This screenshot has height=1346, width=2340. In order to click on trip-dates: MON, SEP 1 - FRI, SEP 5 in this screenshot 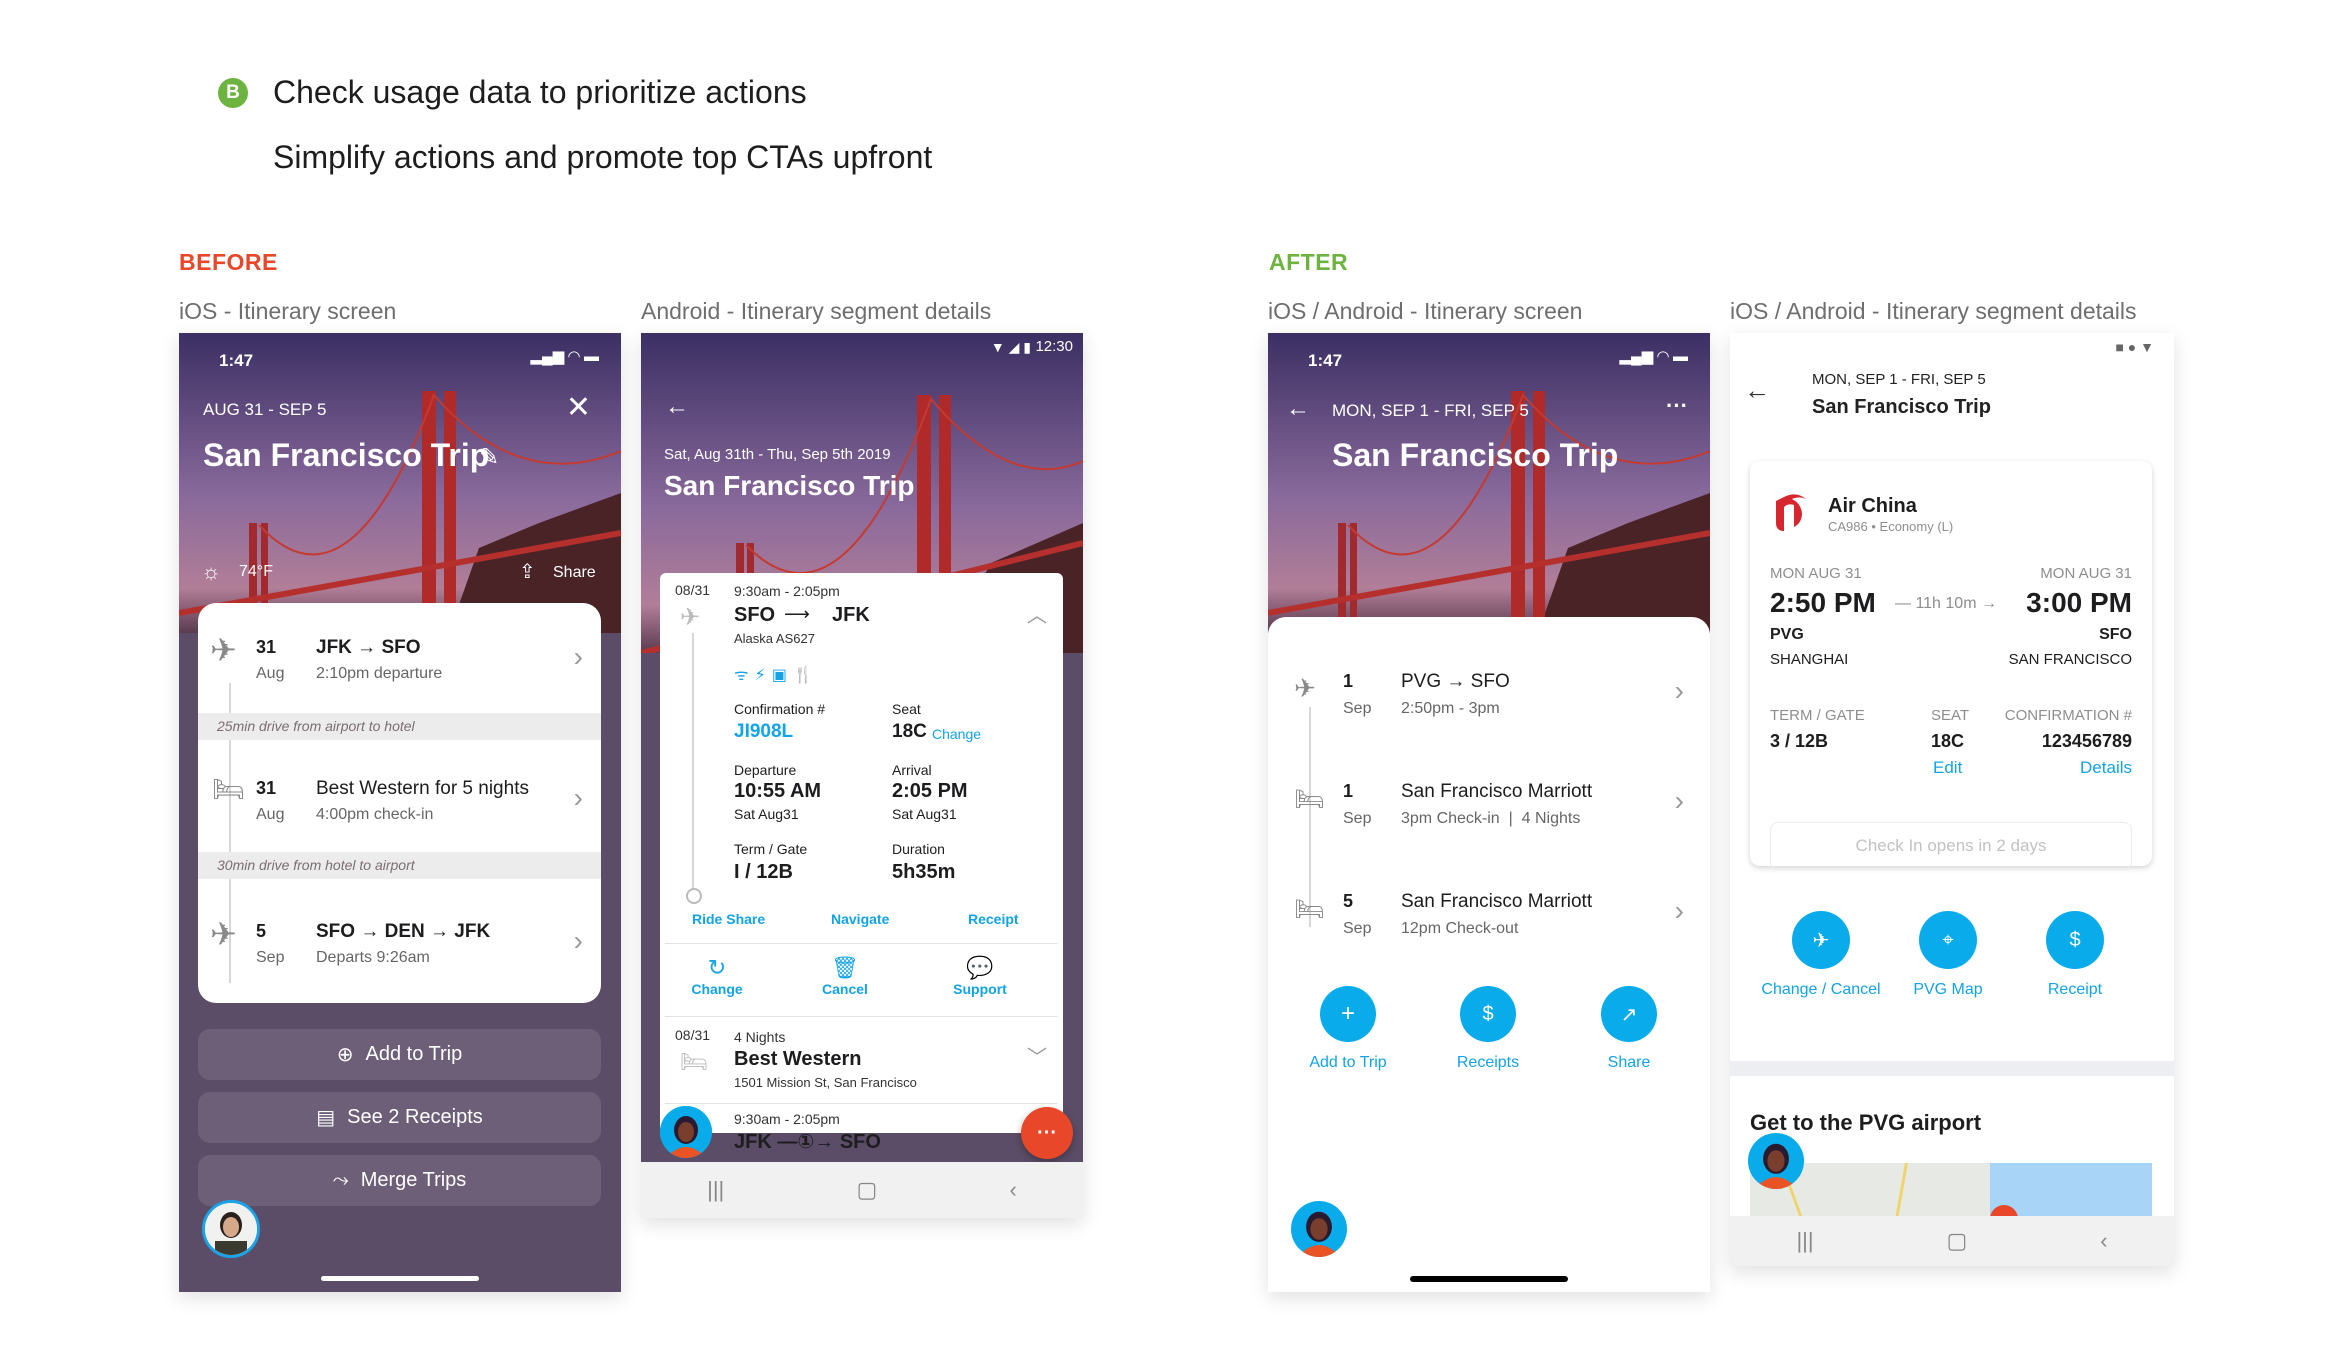, I will do `click(1430, 410)`.